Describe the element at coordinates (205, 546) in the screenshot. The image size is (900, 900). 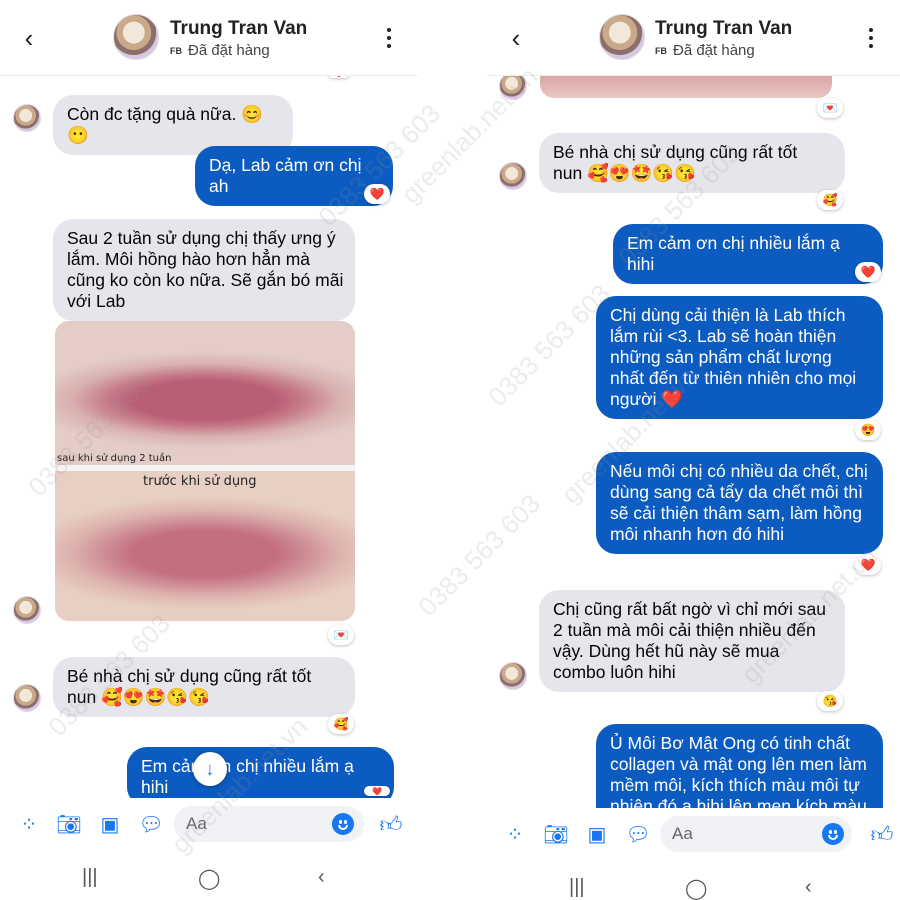
I see `before-photo` at that location.